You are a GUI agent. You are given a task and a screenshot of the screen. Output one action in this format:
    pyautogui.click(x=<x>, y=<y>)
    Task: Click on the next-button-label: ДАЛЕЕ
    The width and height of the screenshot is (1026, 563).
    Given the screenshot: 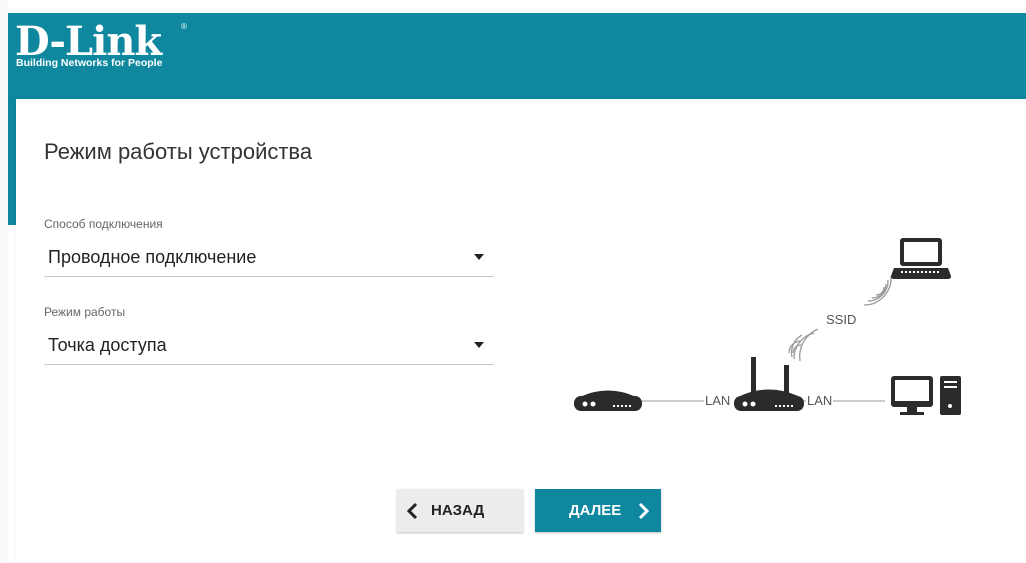 What is the action you would take?
    pyautogui.click(x=595, y=510)
    